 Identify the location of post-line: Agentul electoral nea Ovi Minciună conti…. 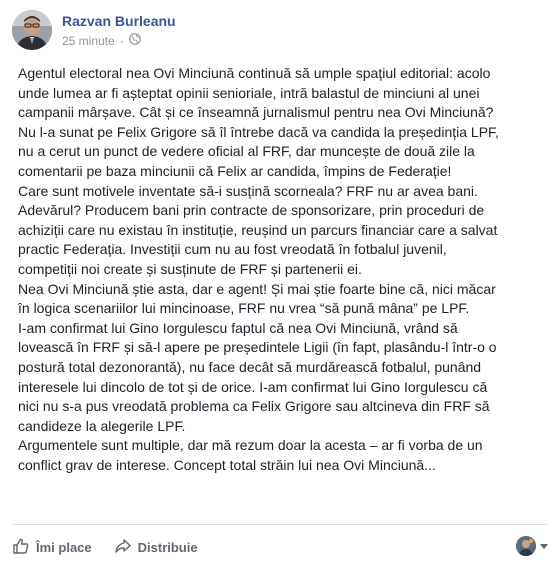
(254, 73).